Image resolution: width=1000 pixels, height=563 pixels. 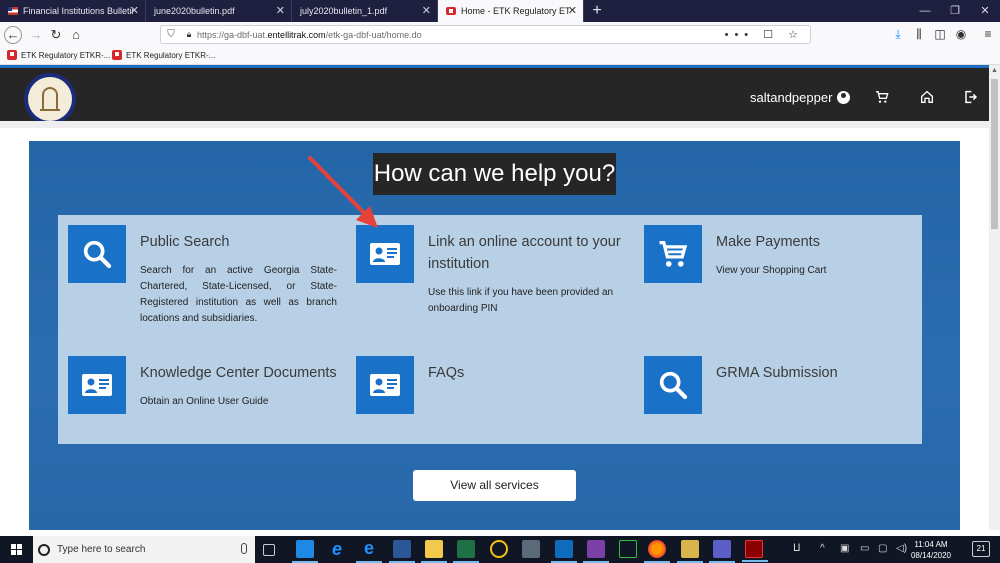 I want to click on user-icon, so click(x=844, y=97).